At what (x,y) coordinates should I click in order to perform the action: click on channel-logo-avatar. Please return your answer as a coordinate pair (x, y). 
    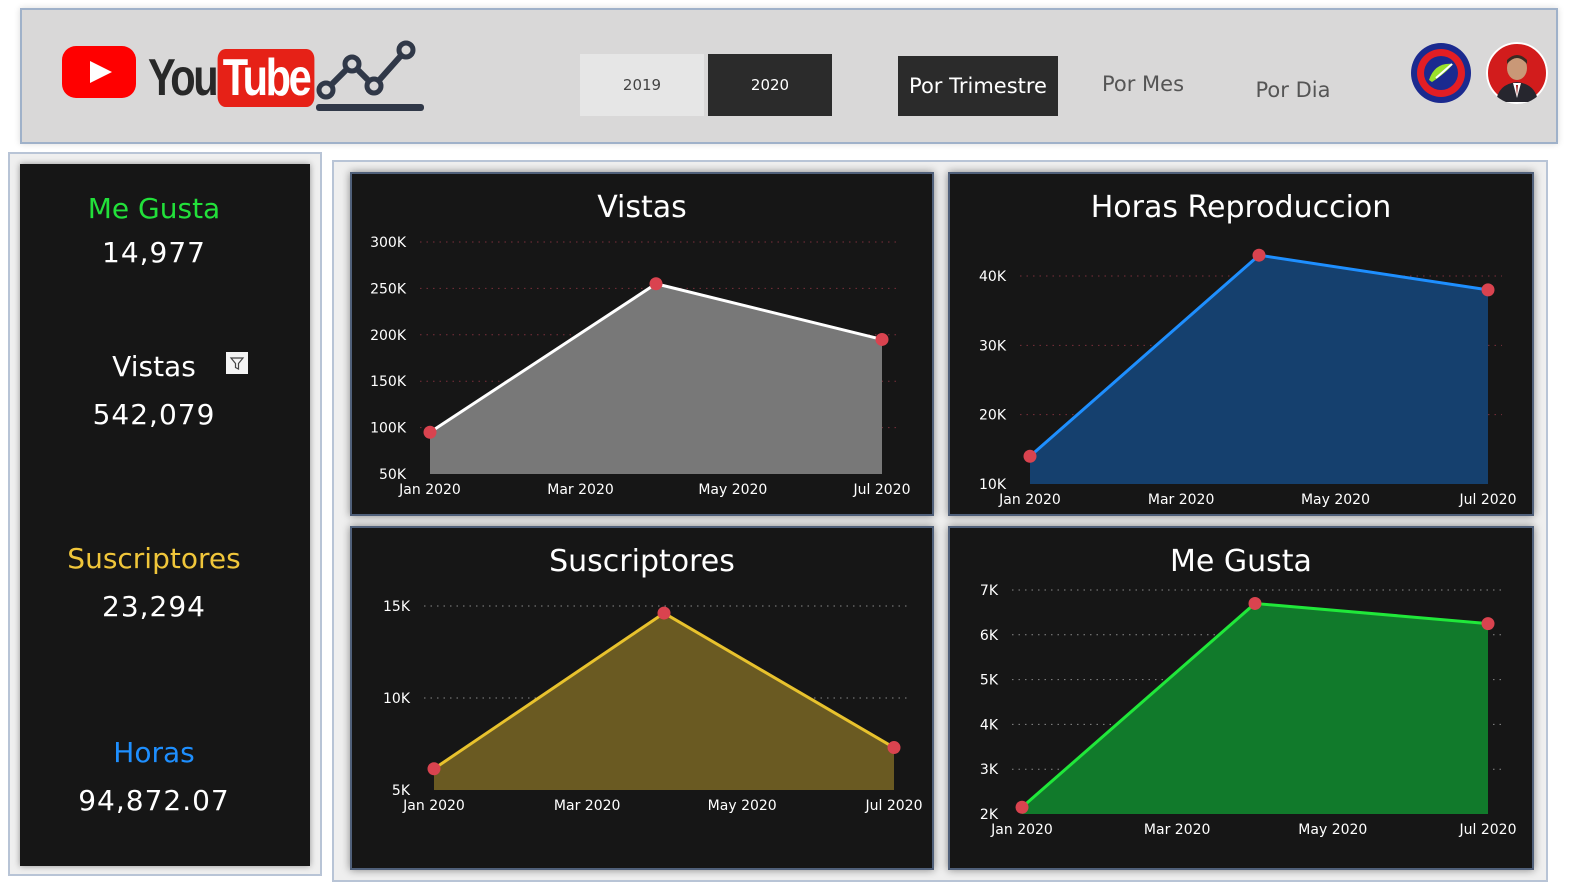
    Looking at the image, I should click on (1441, 73).